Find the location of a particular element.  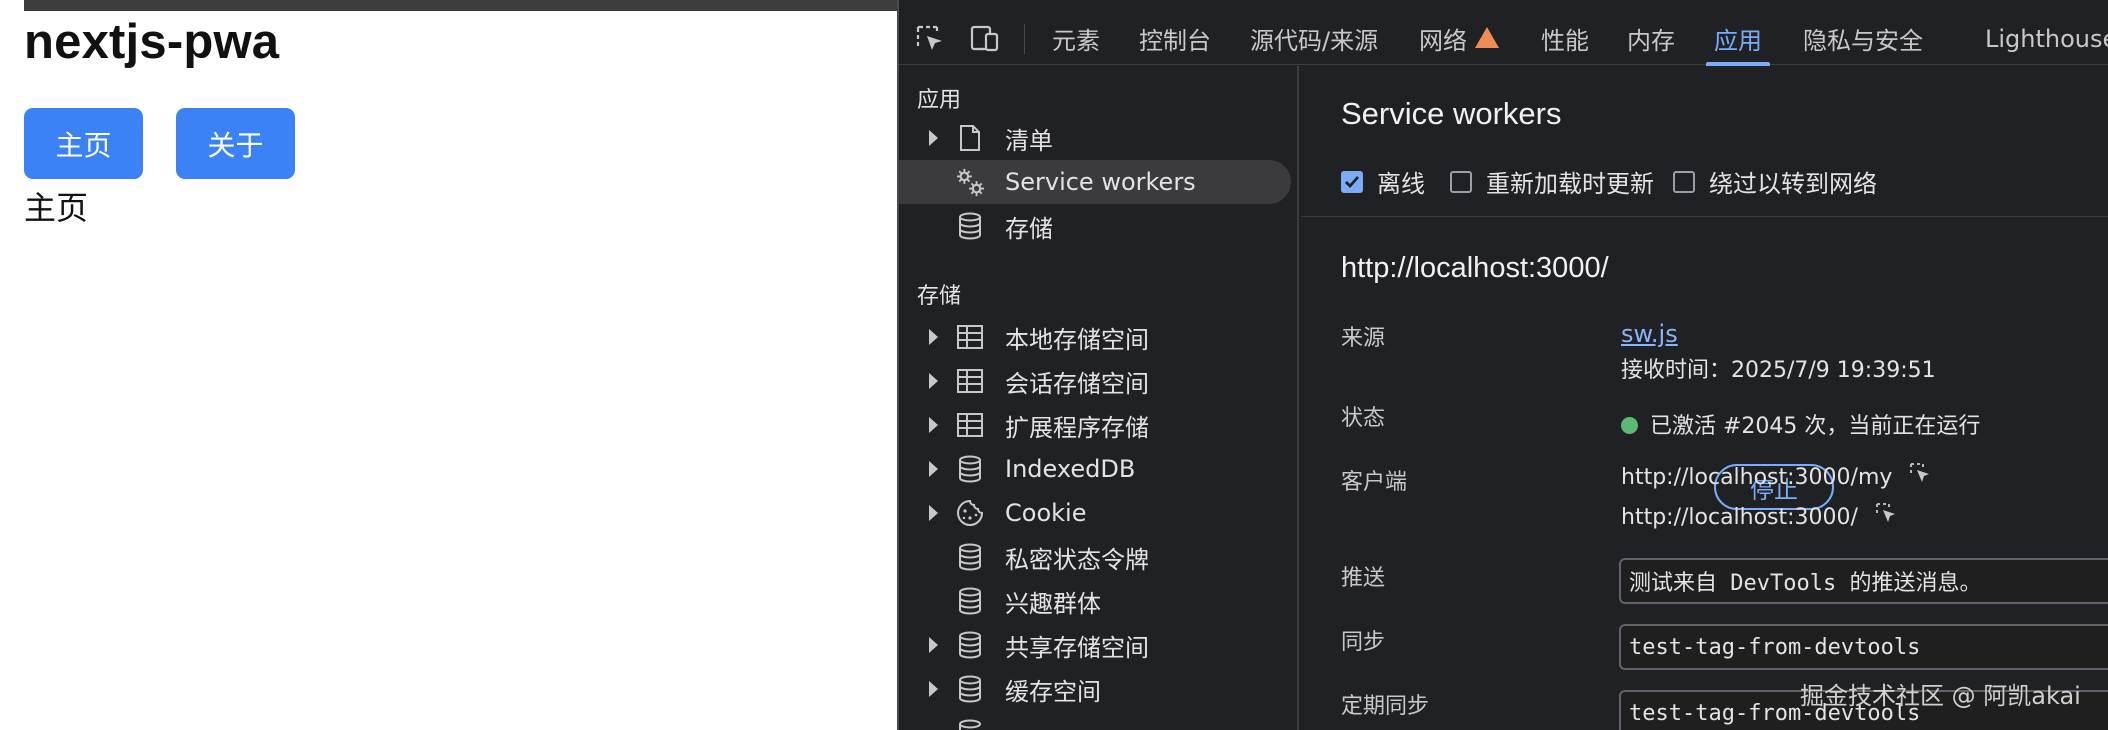

tab-label: Lighthouse is located at coordinates (2046, 38).